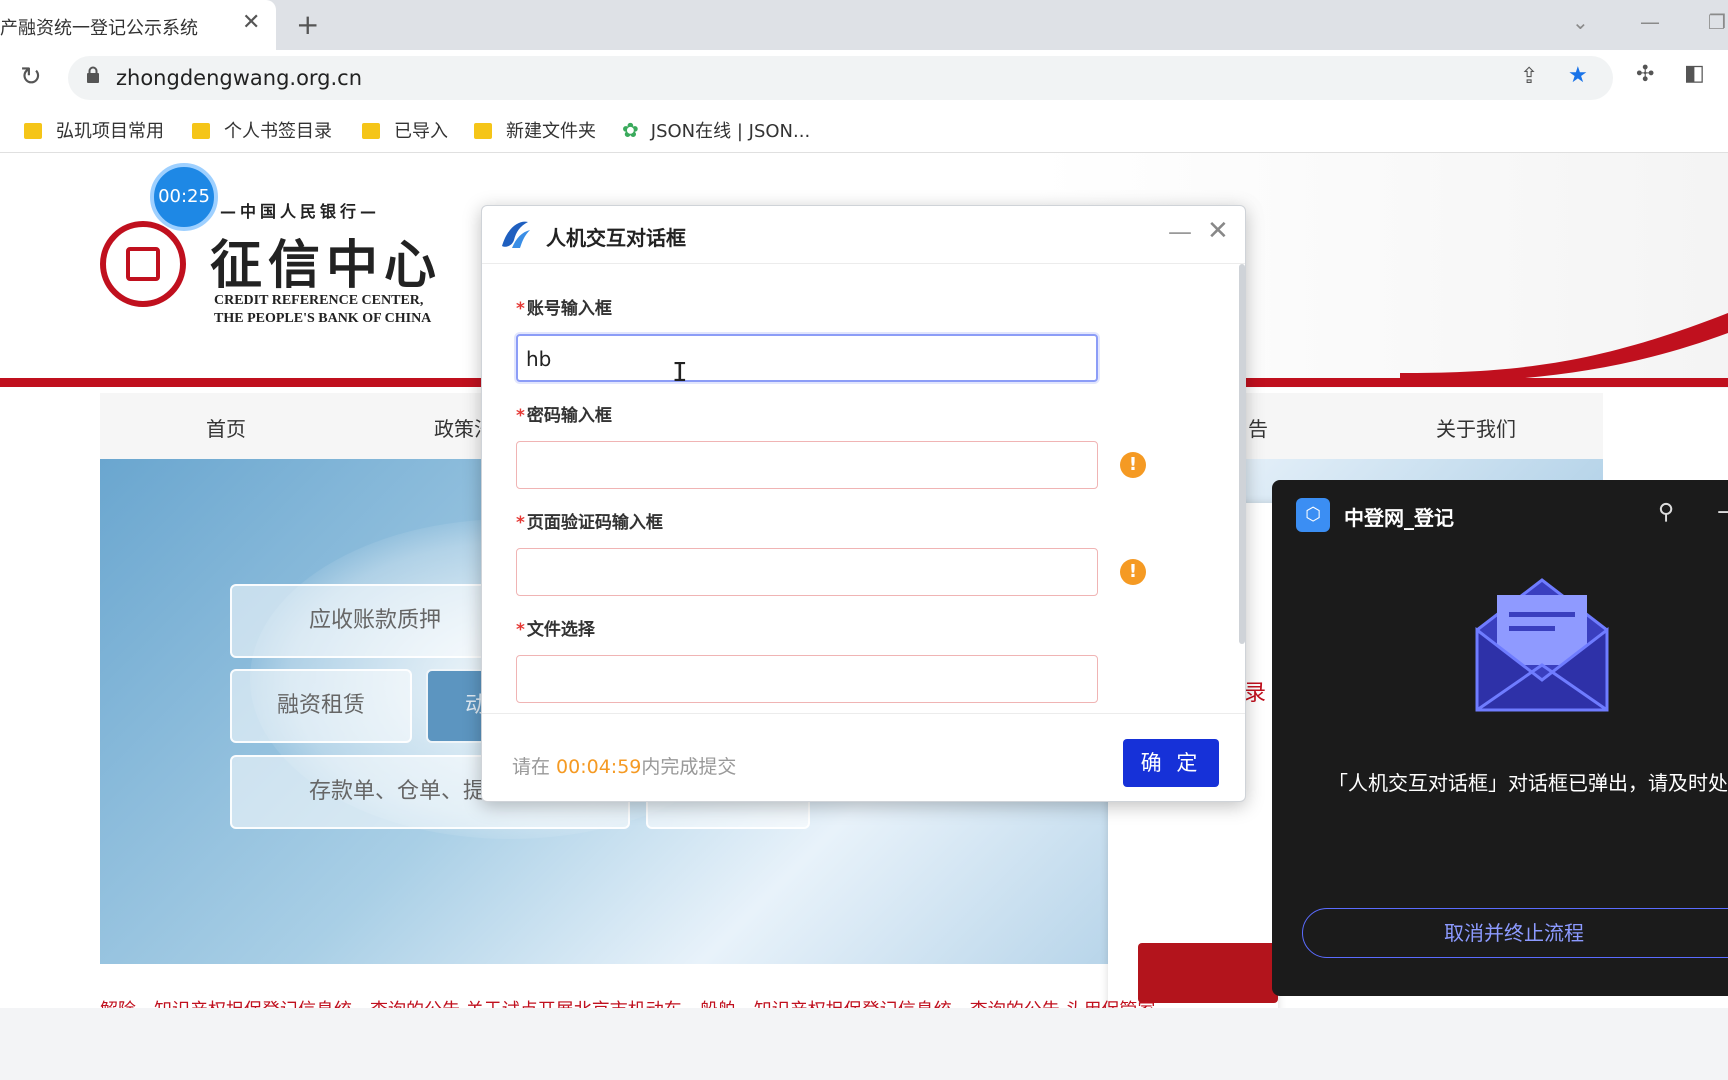  I want to click on captcha-label: * 页面验证码输入框, so click(589, 520).